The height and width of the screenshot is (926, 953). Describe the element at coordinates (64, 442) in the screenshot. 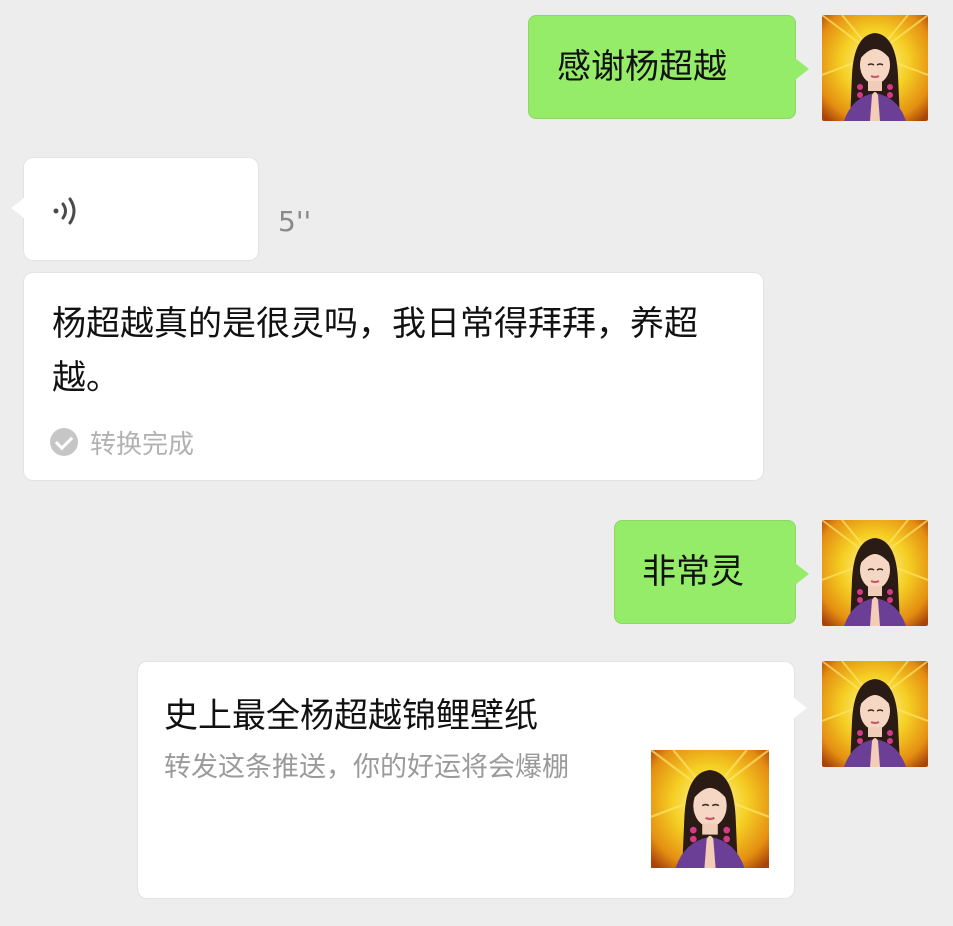

I see `check-circle-icon` at that location.